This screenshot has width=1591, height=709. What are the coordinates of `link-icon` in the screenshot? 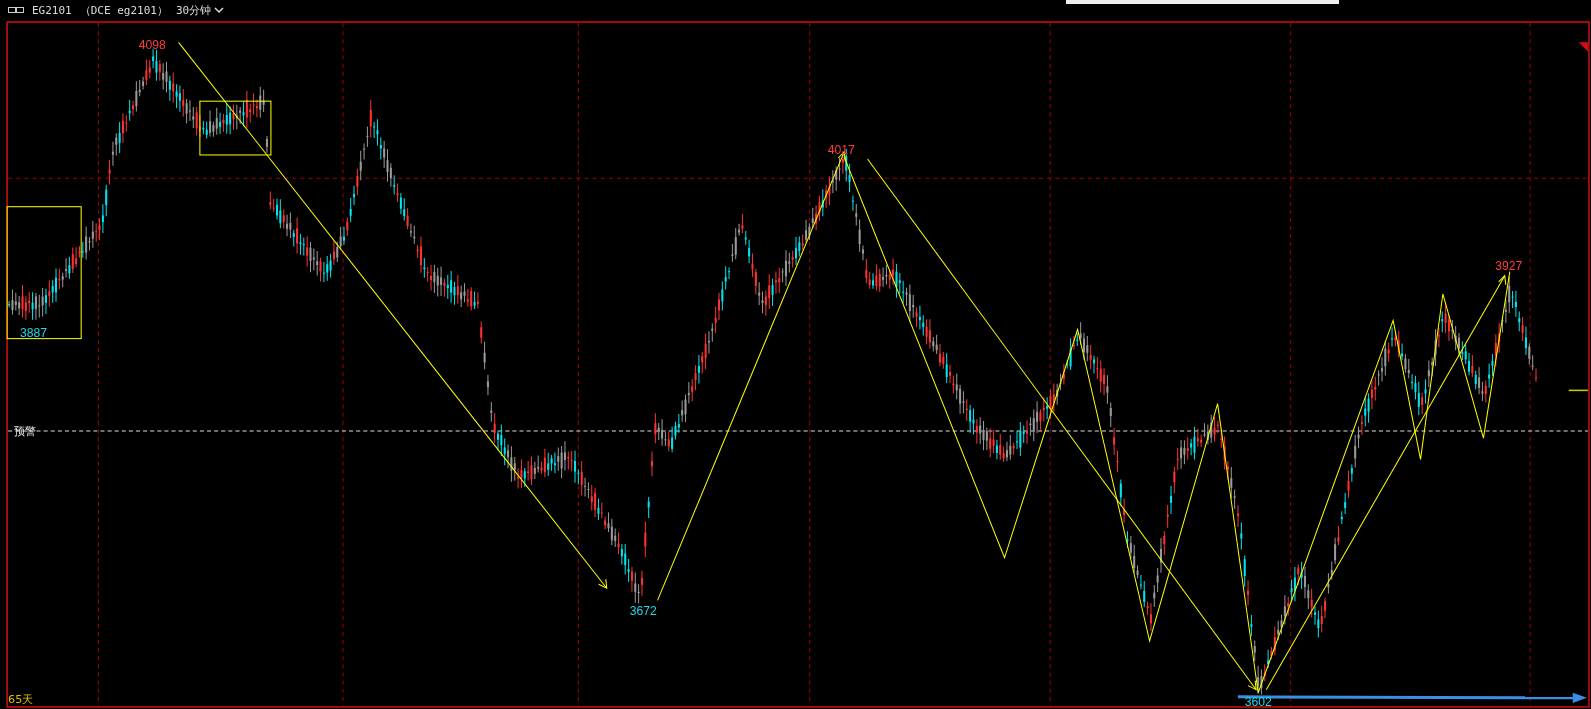 It's located at (16, 10).